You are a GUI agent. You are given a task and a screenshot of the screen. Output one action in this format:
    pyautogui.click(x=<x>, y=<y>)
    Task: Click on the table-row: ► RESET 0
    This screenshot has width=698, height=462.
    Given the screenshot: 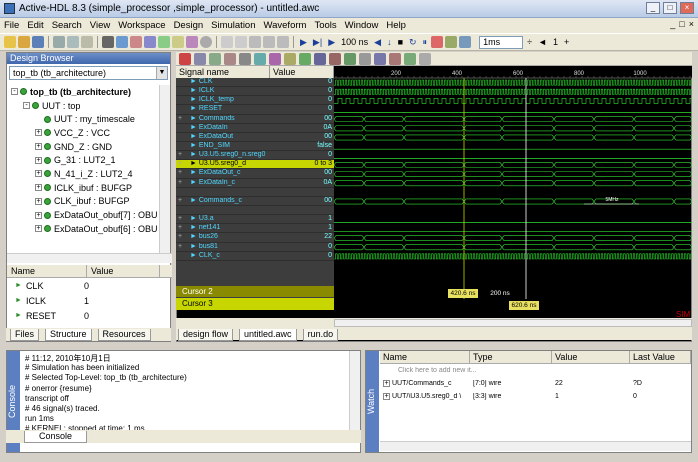 What is the action you would take?
    pyautogui.click(x=89, y=315)
    